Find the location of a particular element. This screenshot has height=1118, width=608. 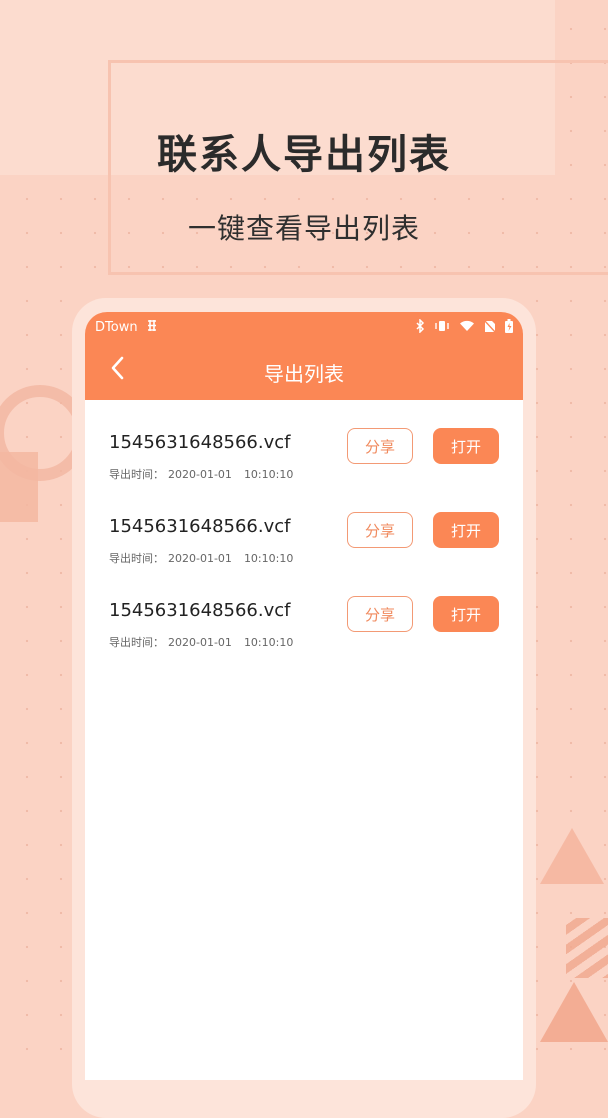

bluetooth-icon is located at coordinates (420, 326).